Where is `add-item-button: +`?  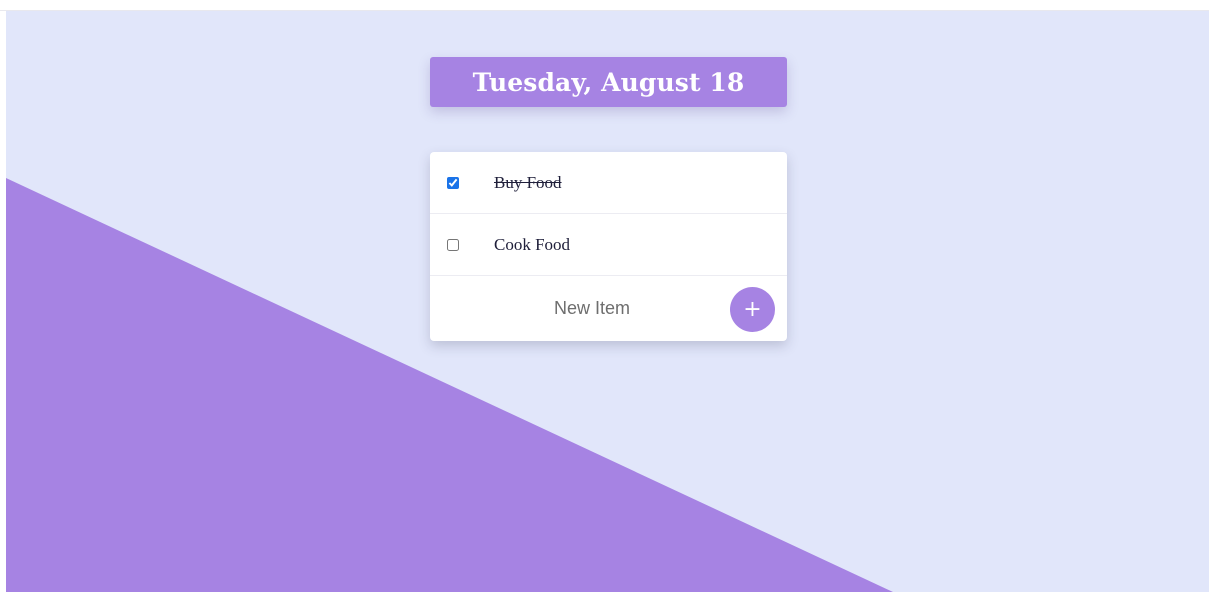 add-item-button: + is located at coordinates (752, 309).